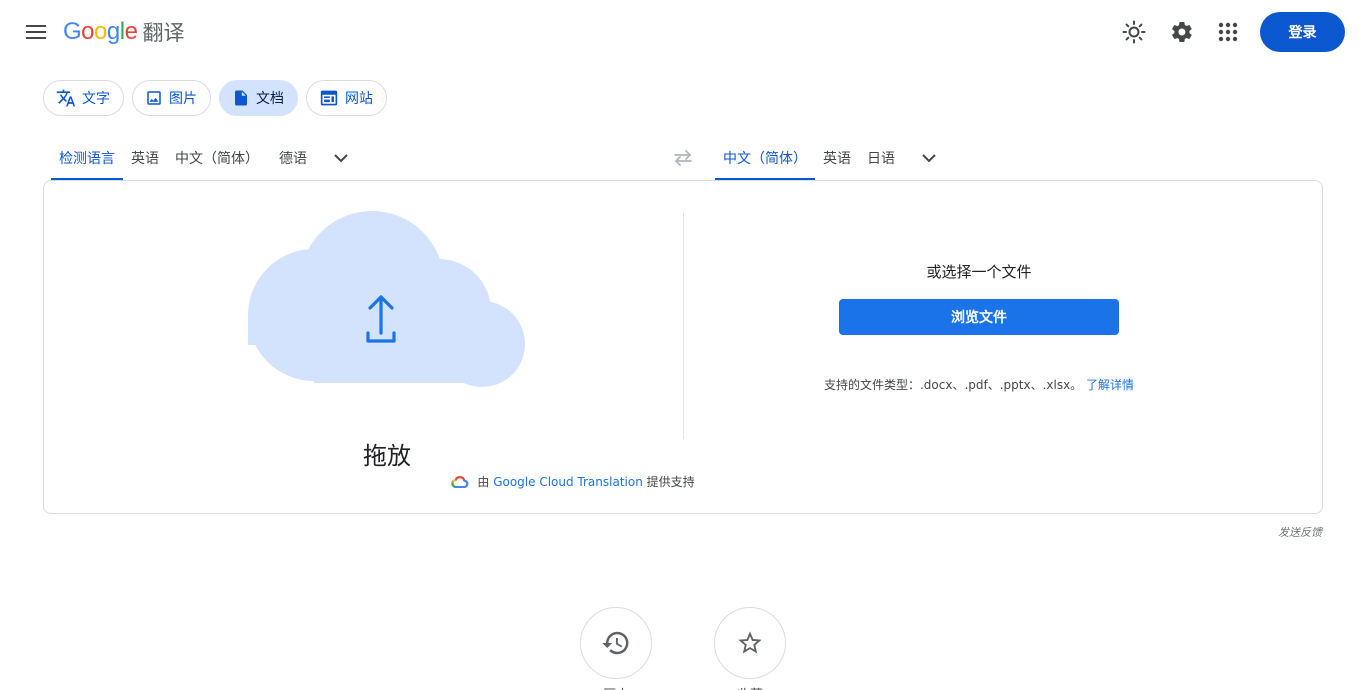 This screenshot has width=1365, height=690. I want to click on settings-icon, so click(1182, 32).